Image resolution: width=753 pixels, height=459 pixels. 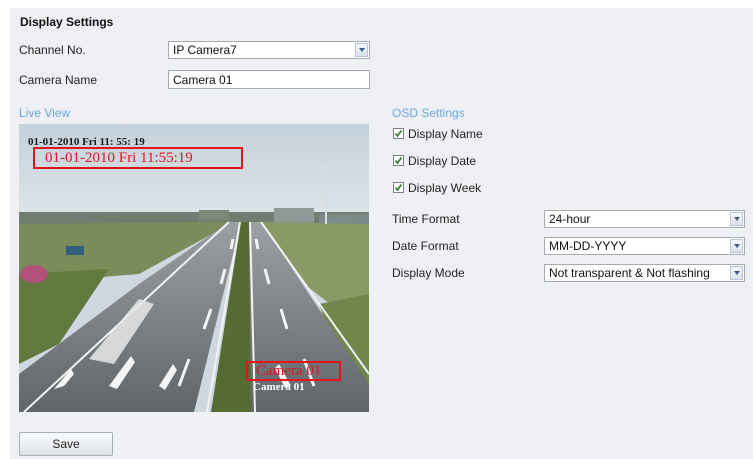 I want to click on camera-name-label: Camera Name, so click(x=58, y=80).